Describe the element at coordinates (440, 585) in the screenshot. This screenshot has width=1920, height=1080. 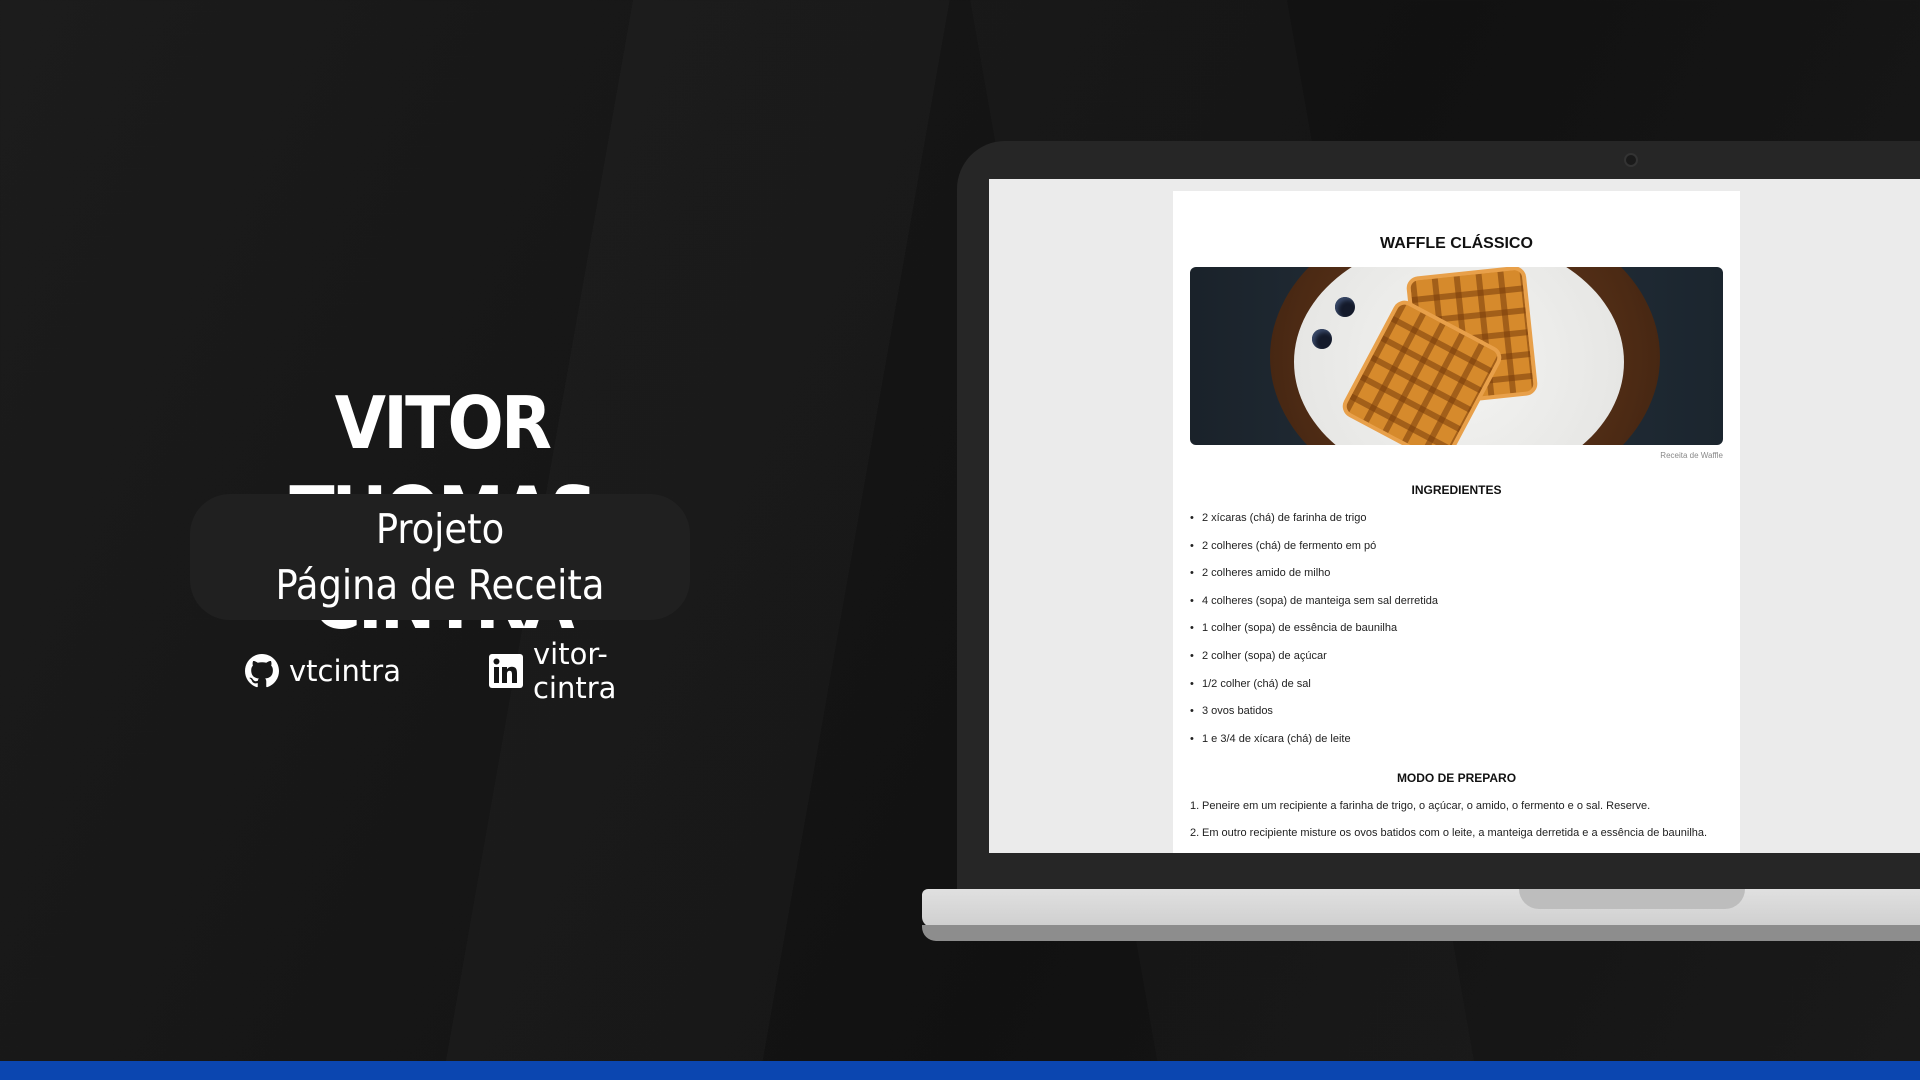
I see `project-name: Página de Receita` at that location.